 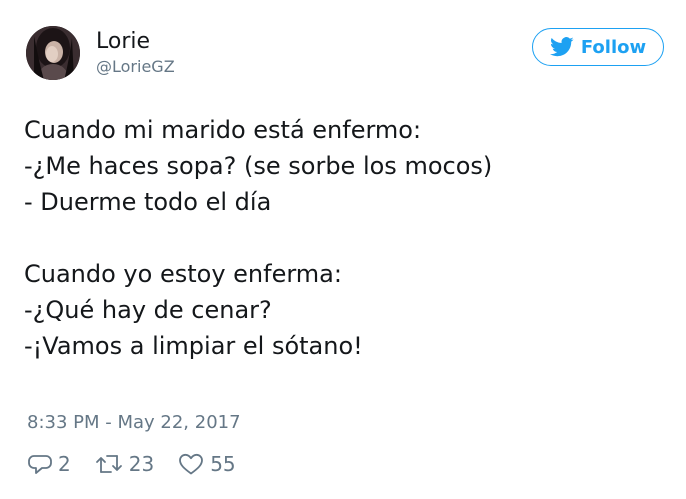 What do you see at coordinates (135, 67) in the screenshot?
I see `user-handle: @LorieGZ` at bounding box center [135, 67].